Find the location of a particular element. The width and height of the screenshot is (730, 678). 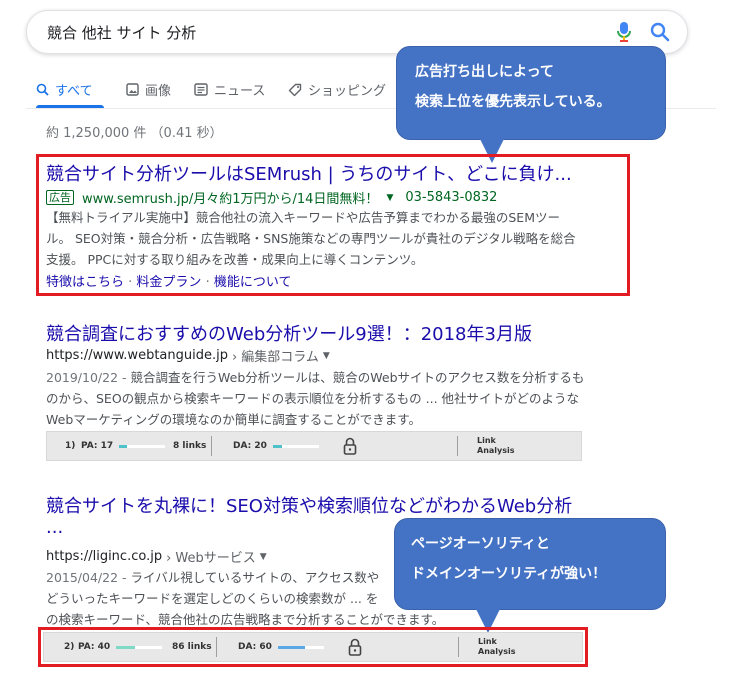

moz-page-authority: PA: 40 is located at coordinates (120, 647).